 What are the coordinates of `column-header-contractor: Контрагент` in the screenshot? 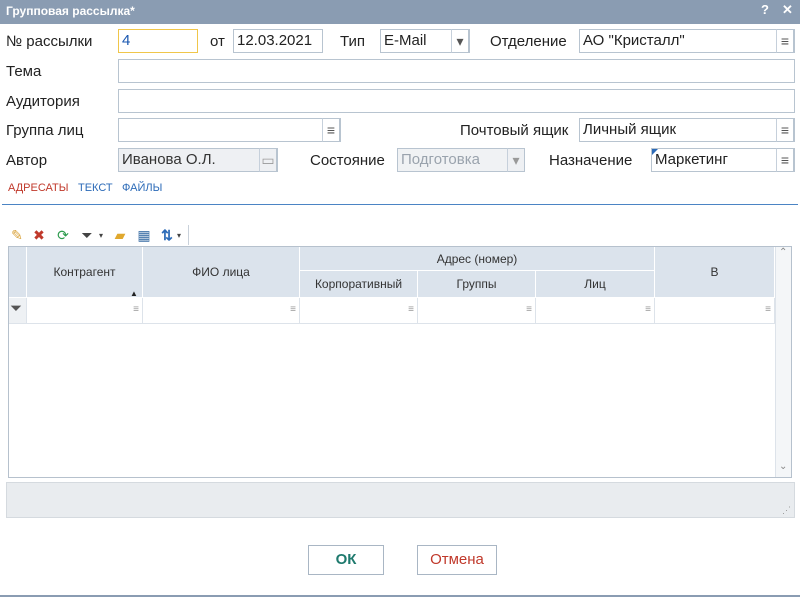 It's located at (85, 272).